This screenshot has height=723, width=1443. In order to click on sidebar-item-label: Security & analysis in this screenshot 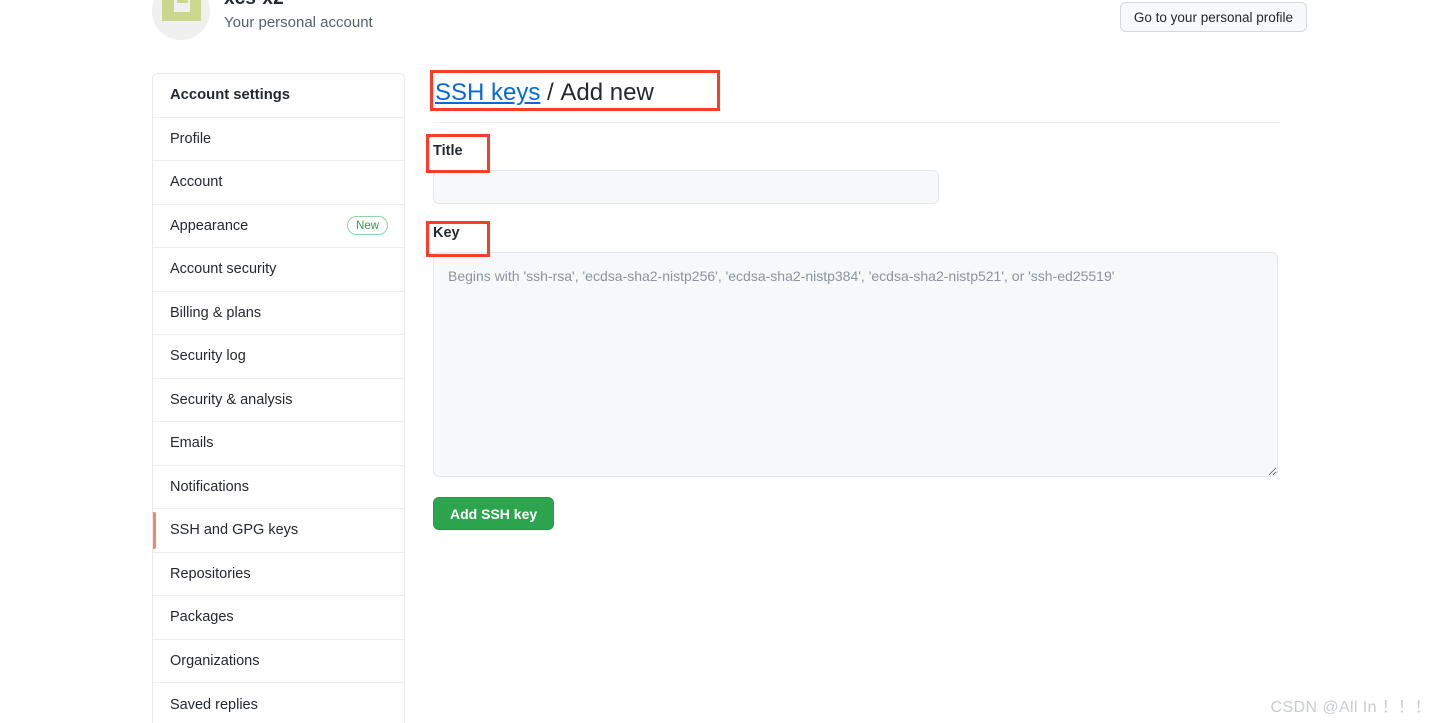, I will do `click(231, 399)`.